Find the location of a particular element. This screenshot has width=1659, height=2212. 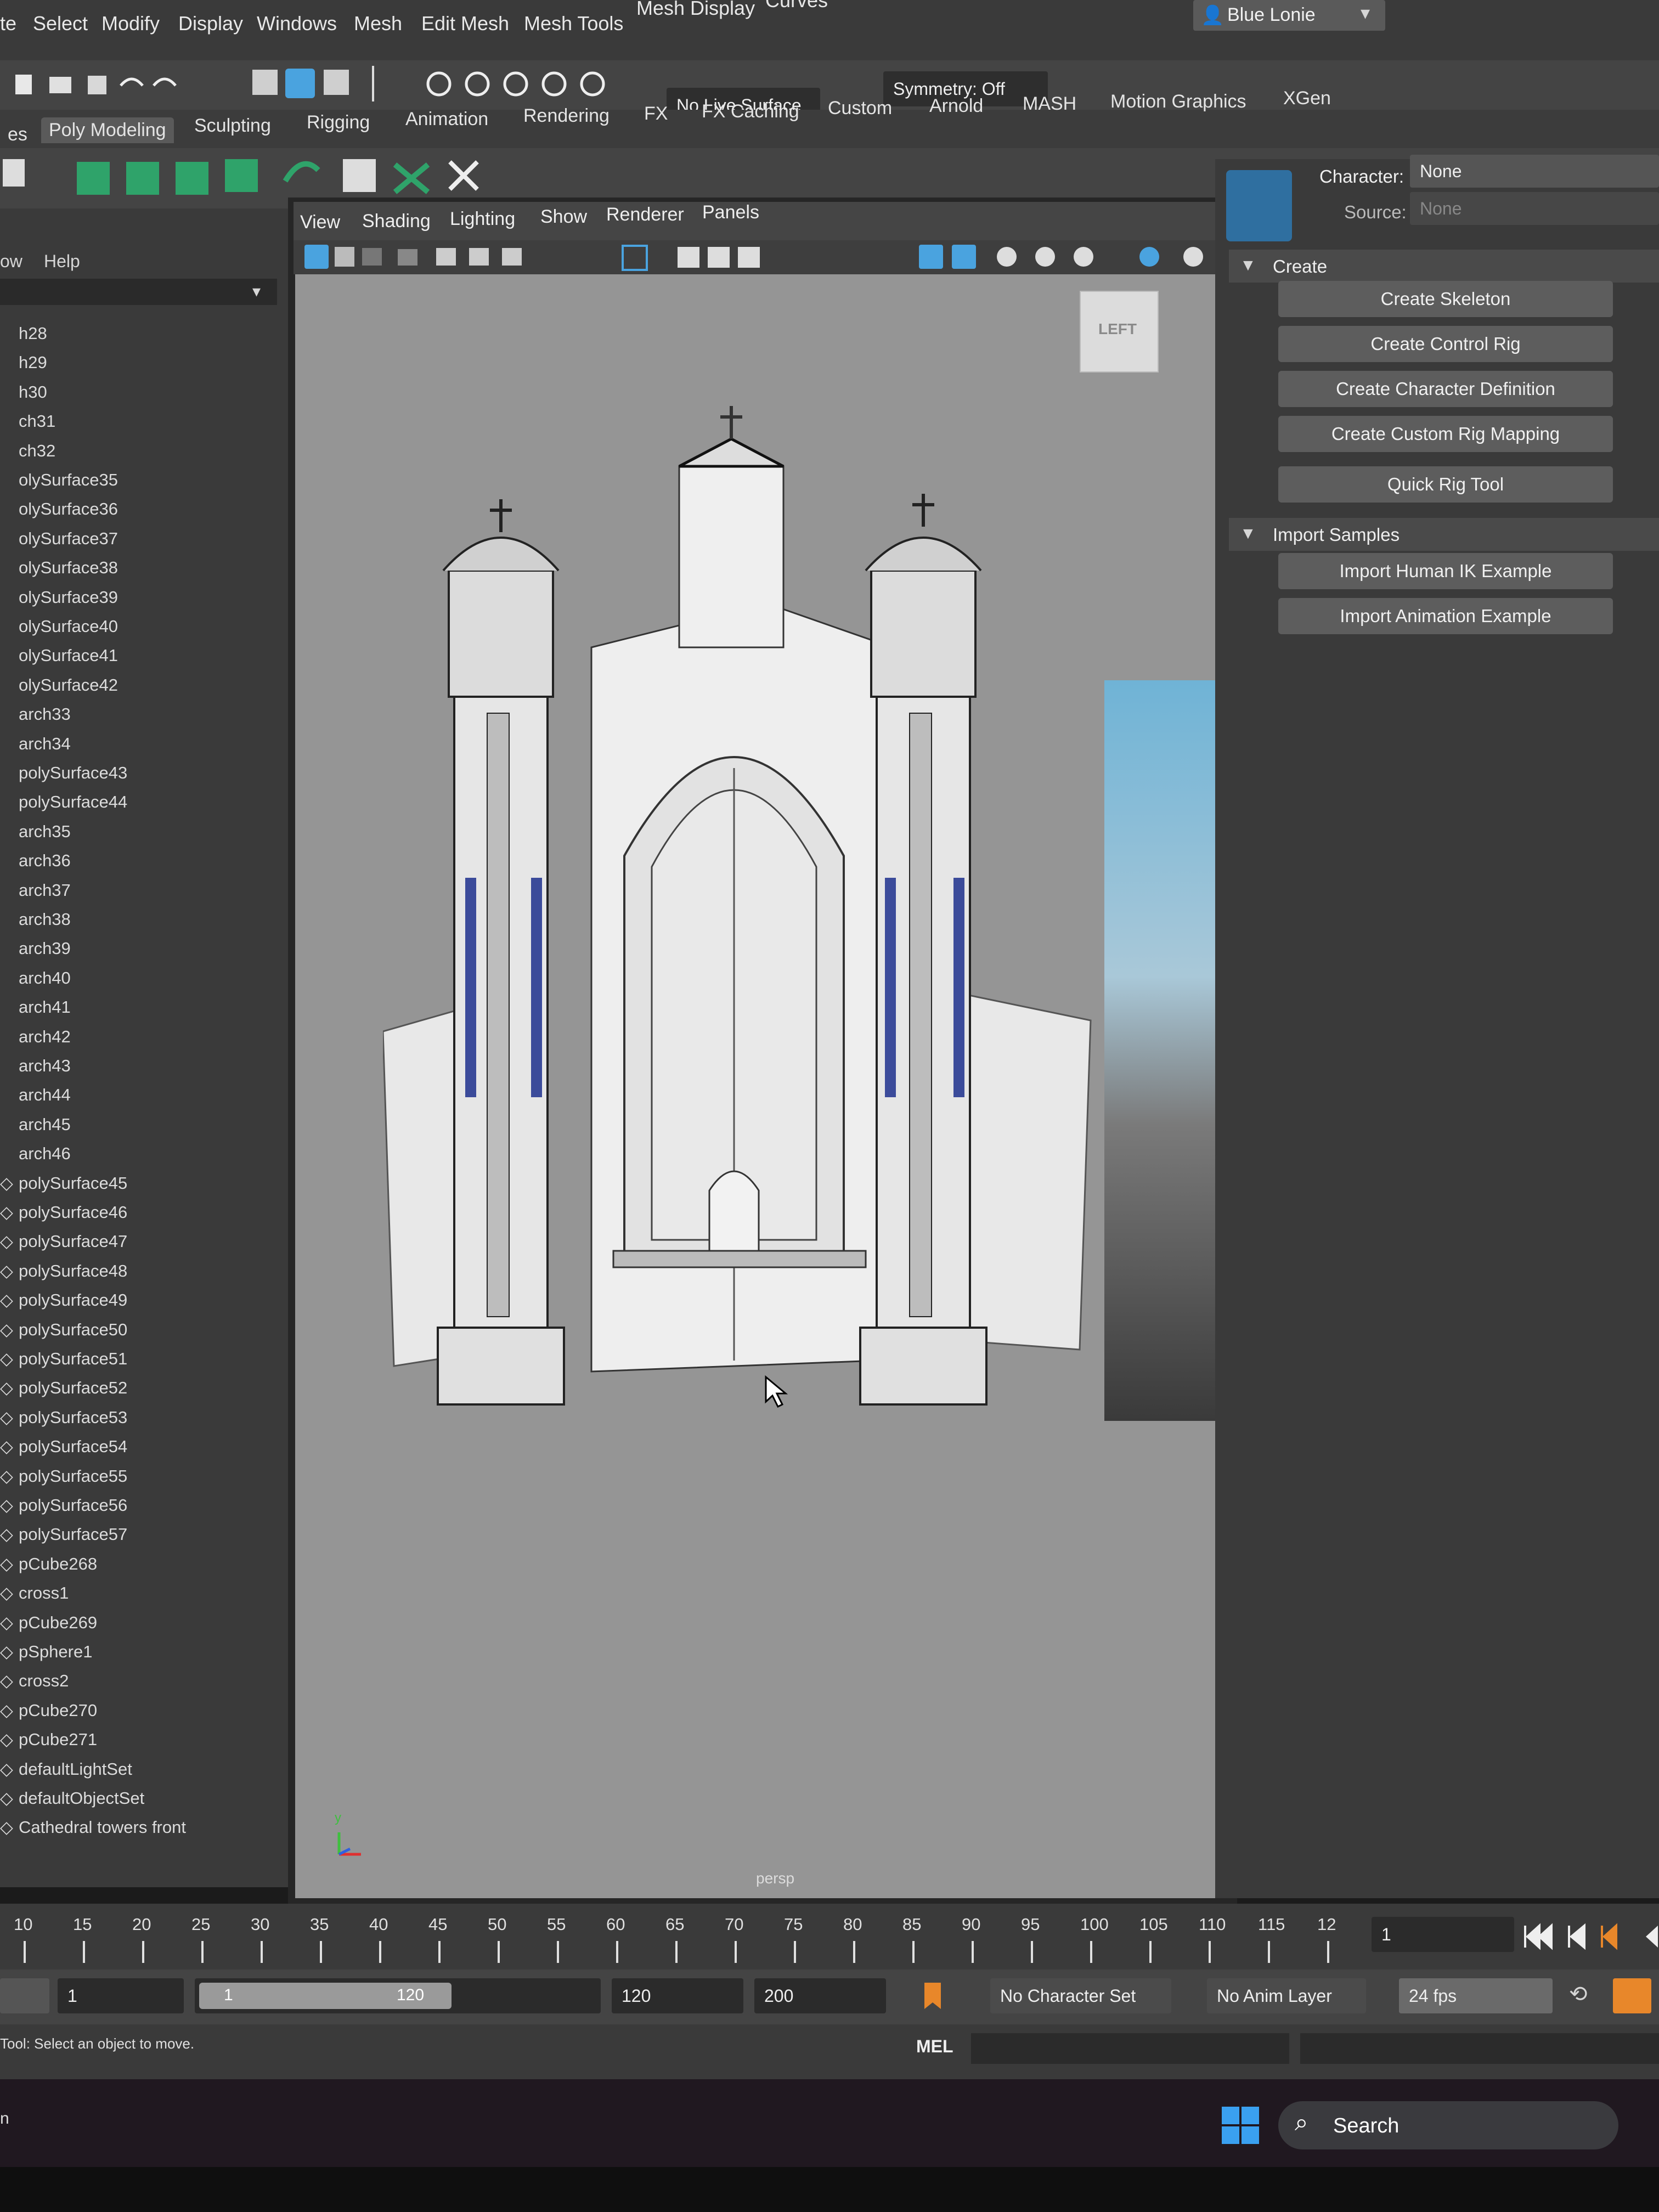

auto-key-icon is located at coordinates (933, 1995).